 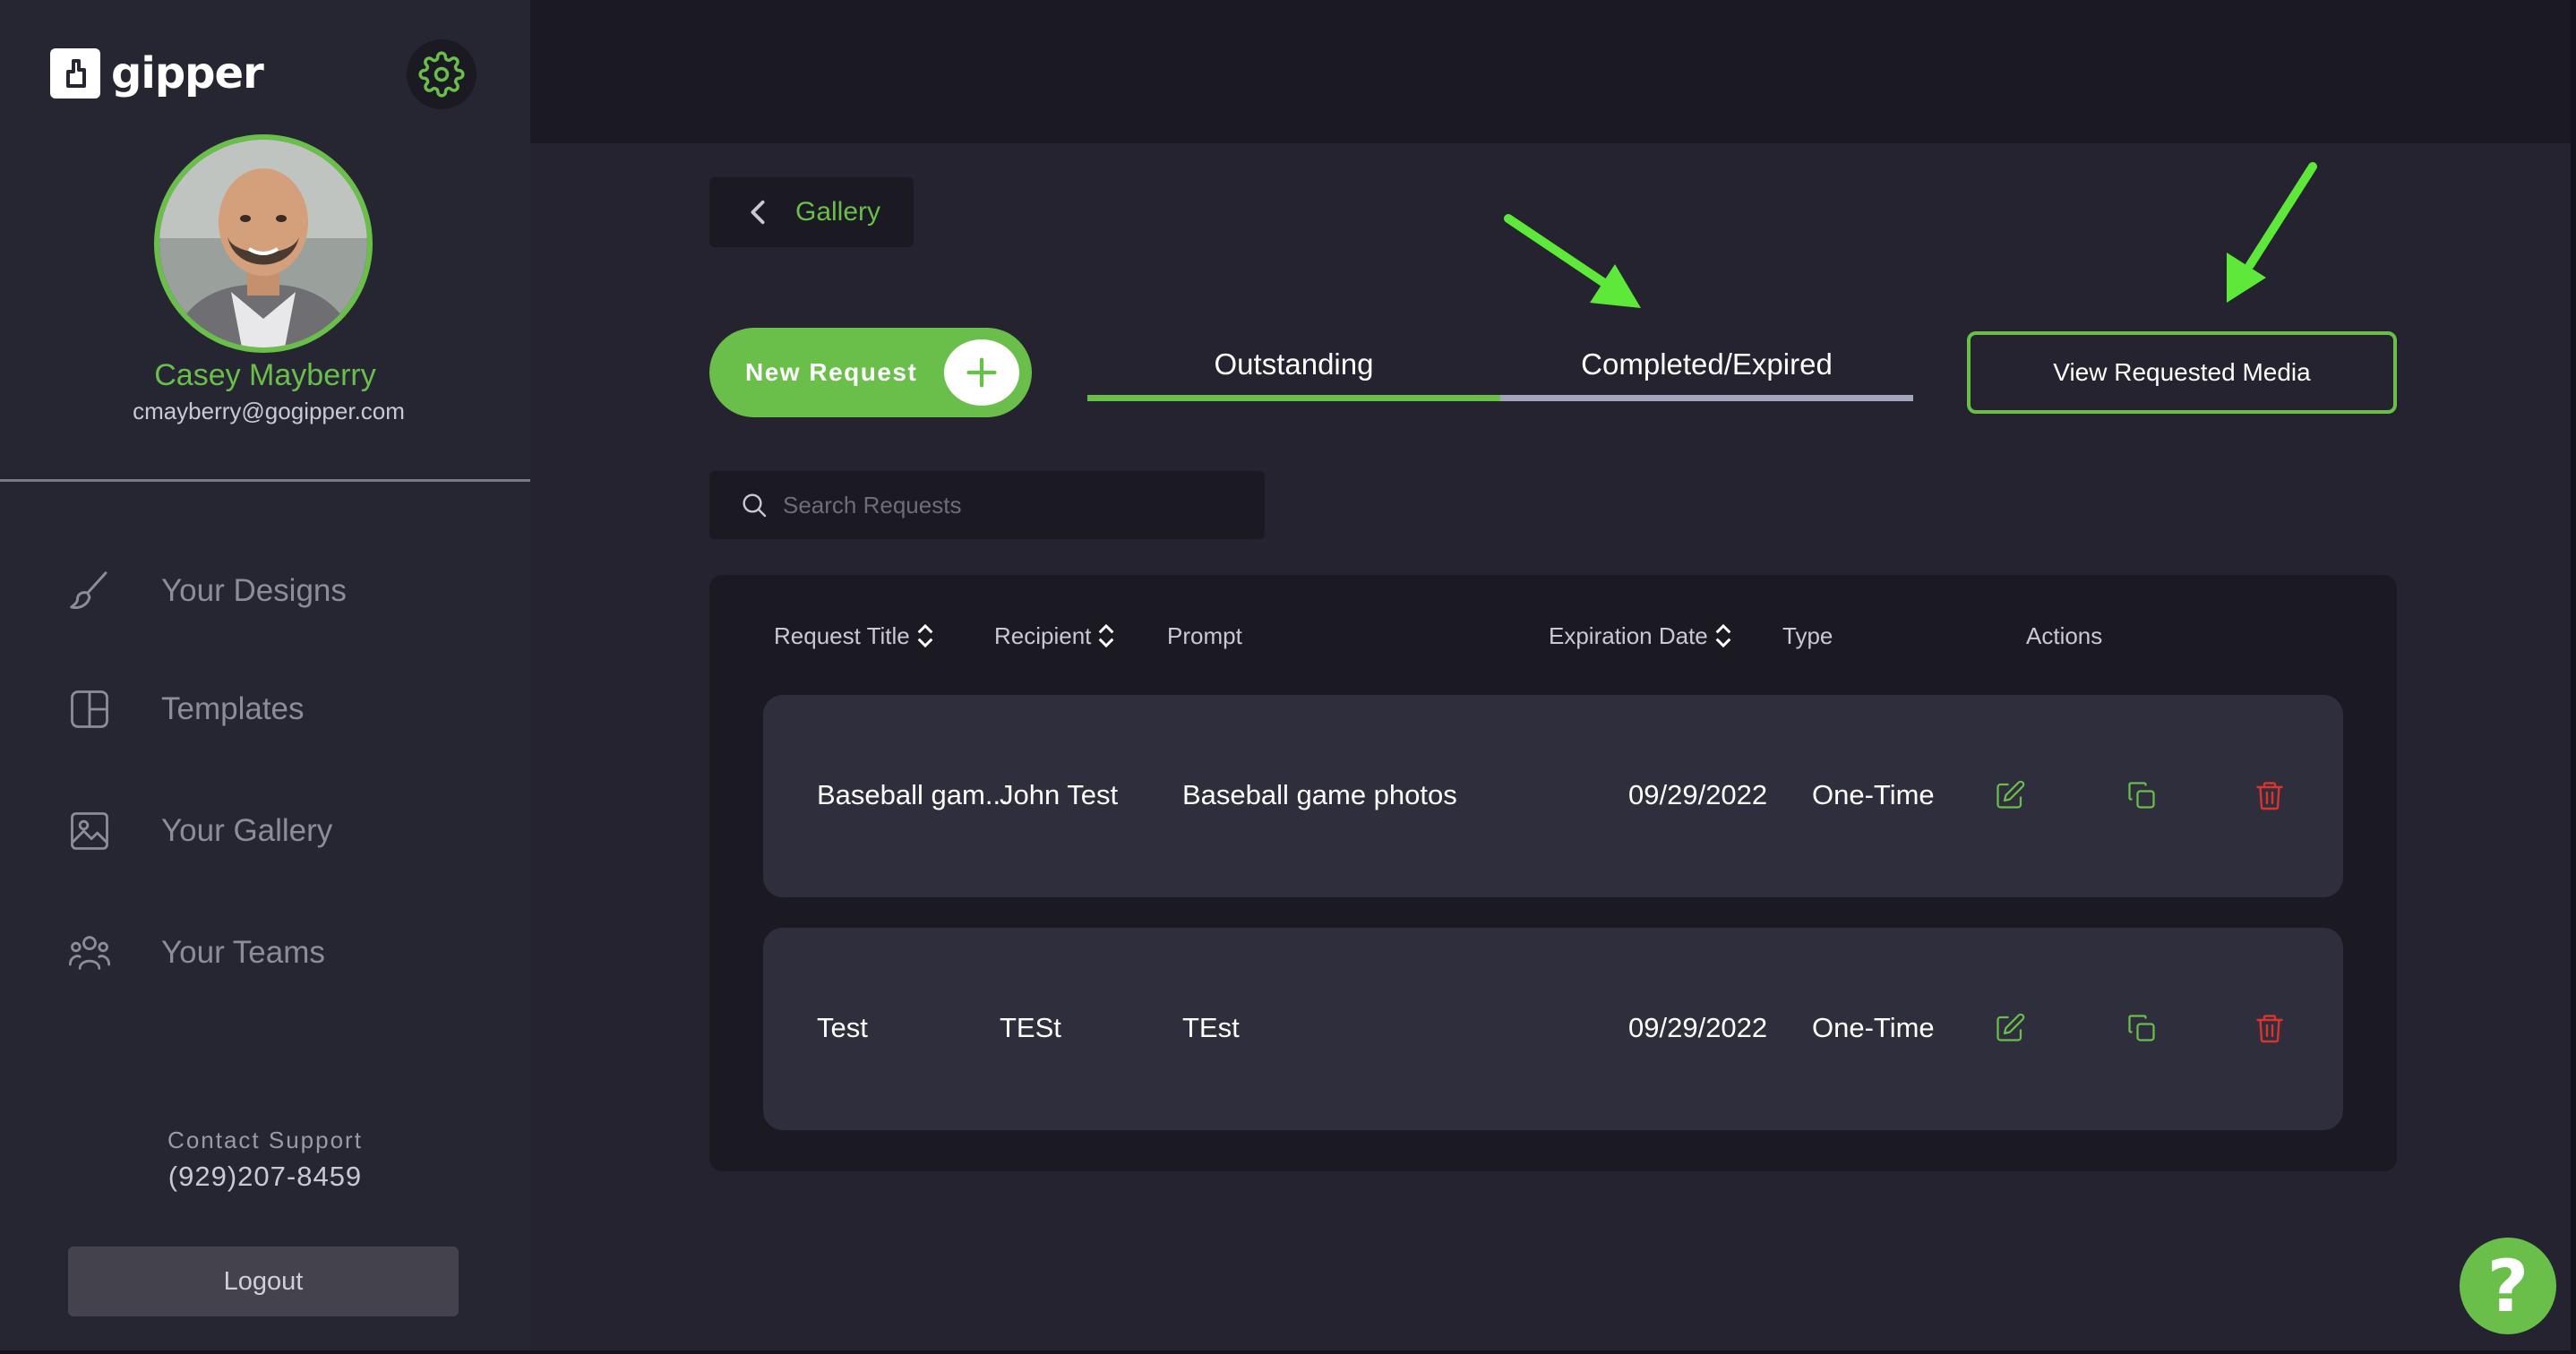 I want to click on annotation-arrows, so click(x=1910, y=235).